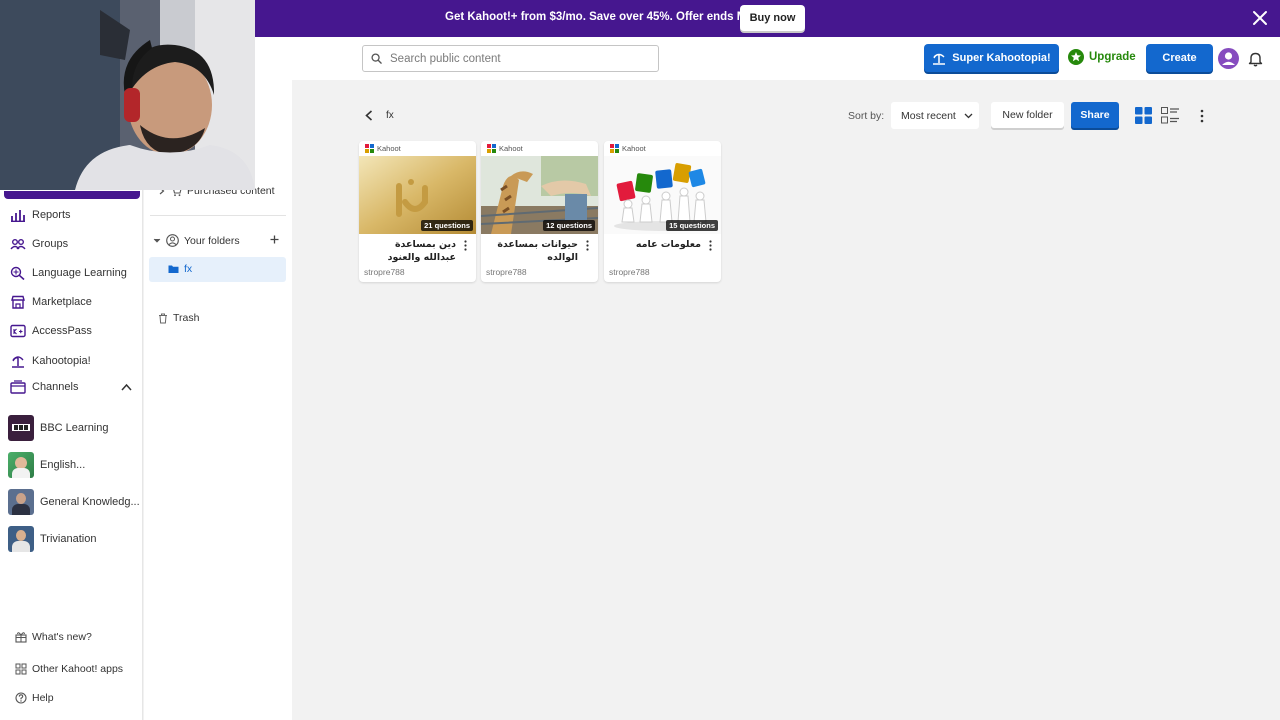 Image resolution: width=1280 pixels, height=720 pixels. I want to click on search-box, so click(510, 58).